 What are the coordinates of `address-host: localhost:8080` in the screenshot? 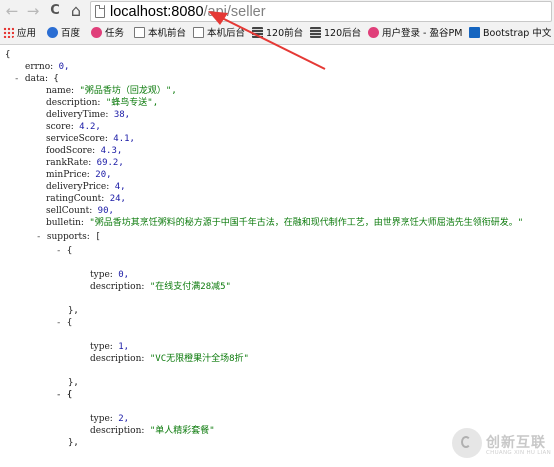 It's located at (157, 12).